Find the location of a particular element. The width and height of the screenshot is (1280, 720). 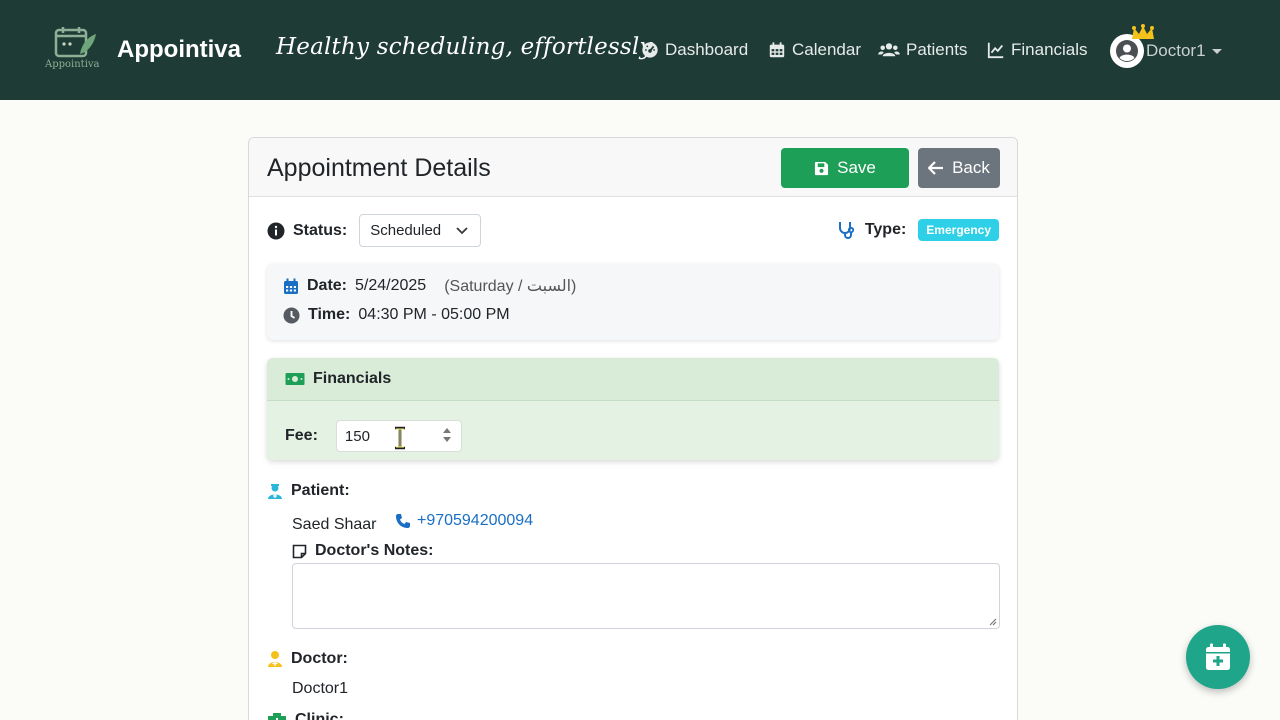

patient-section-label: Patient: is located at coordinates (308, 491).